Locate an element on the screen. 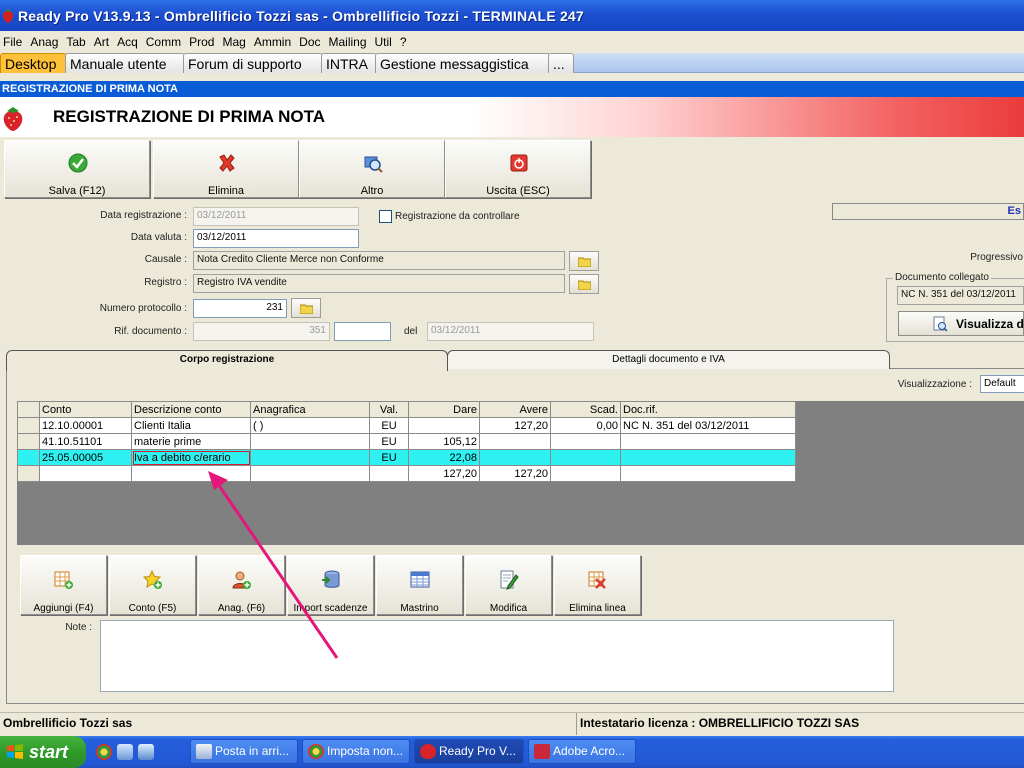 The height and width of the screenshot is (768, 1024). elimina-linea-button: Elimina linea is located at coordinates (597, 585).